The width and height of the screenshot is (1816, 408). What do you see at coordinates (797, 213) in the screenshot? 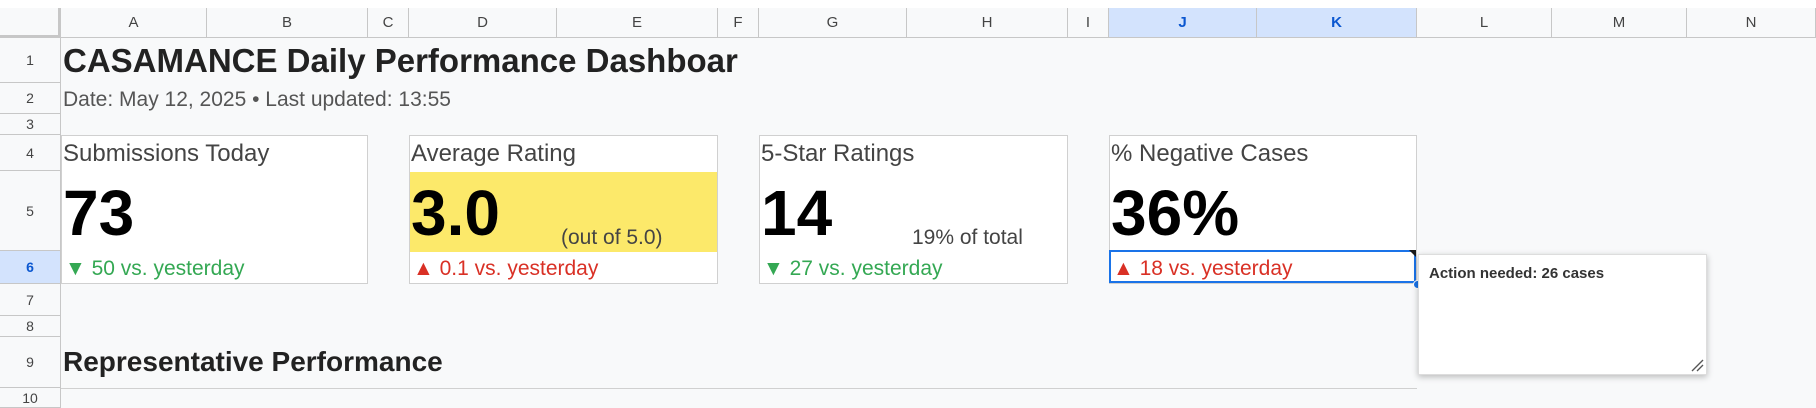
I see `kpi-value: 14` at bounding box center [797, 213].